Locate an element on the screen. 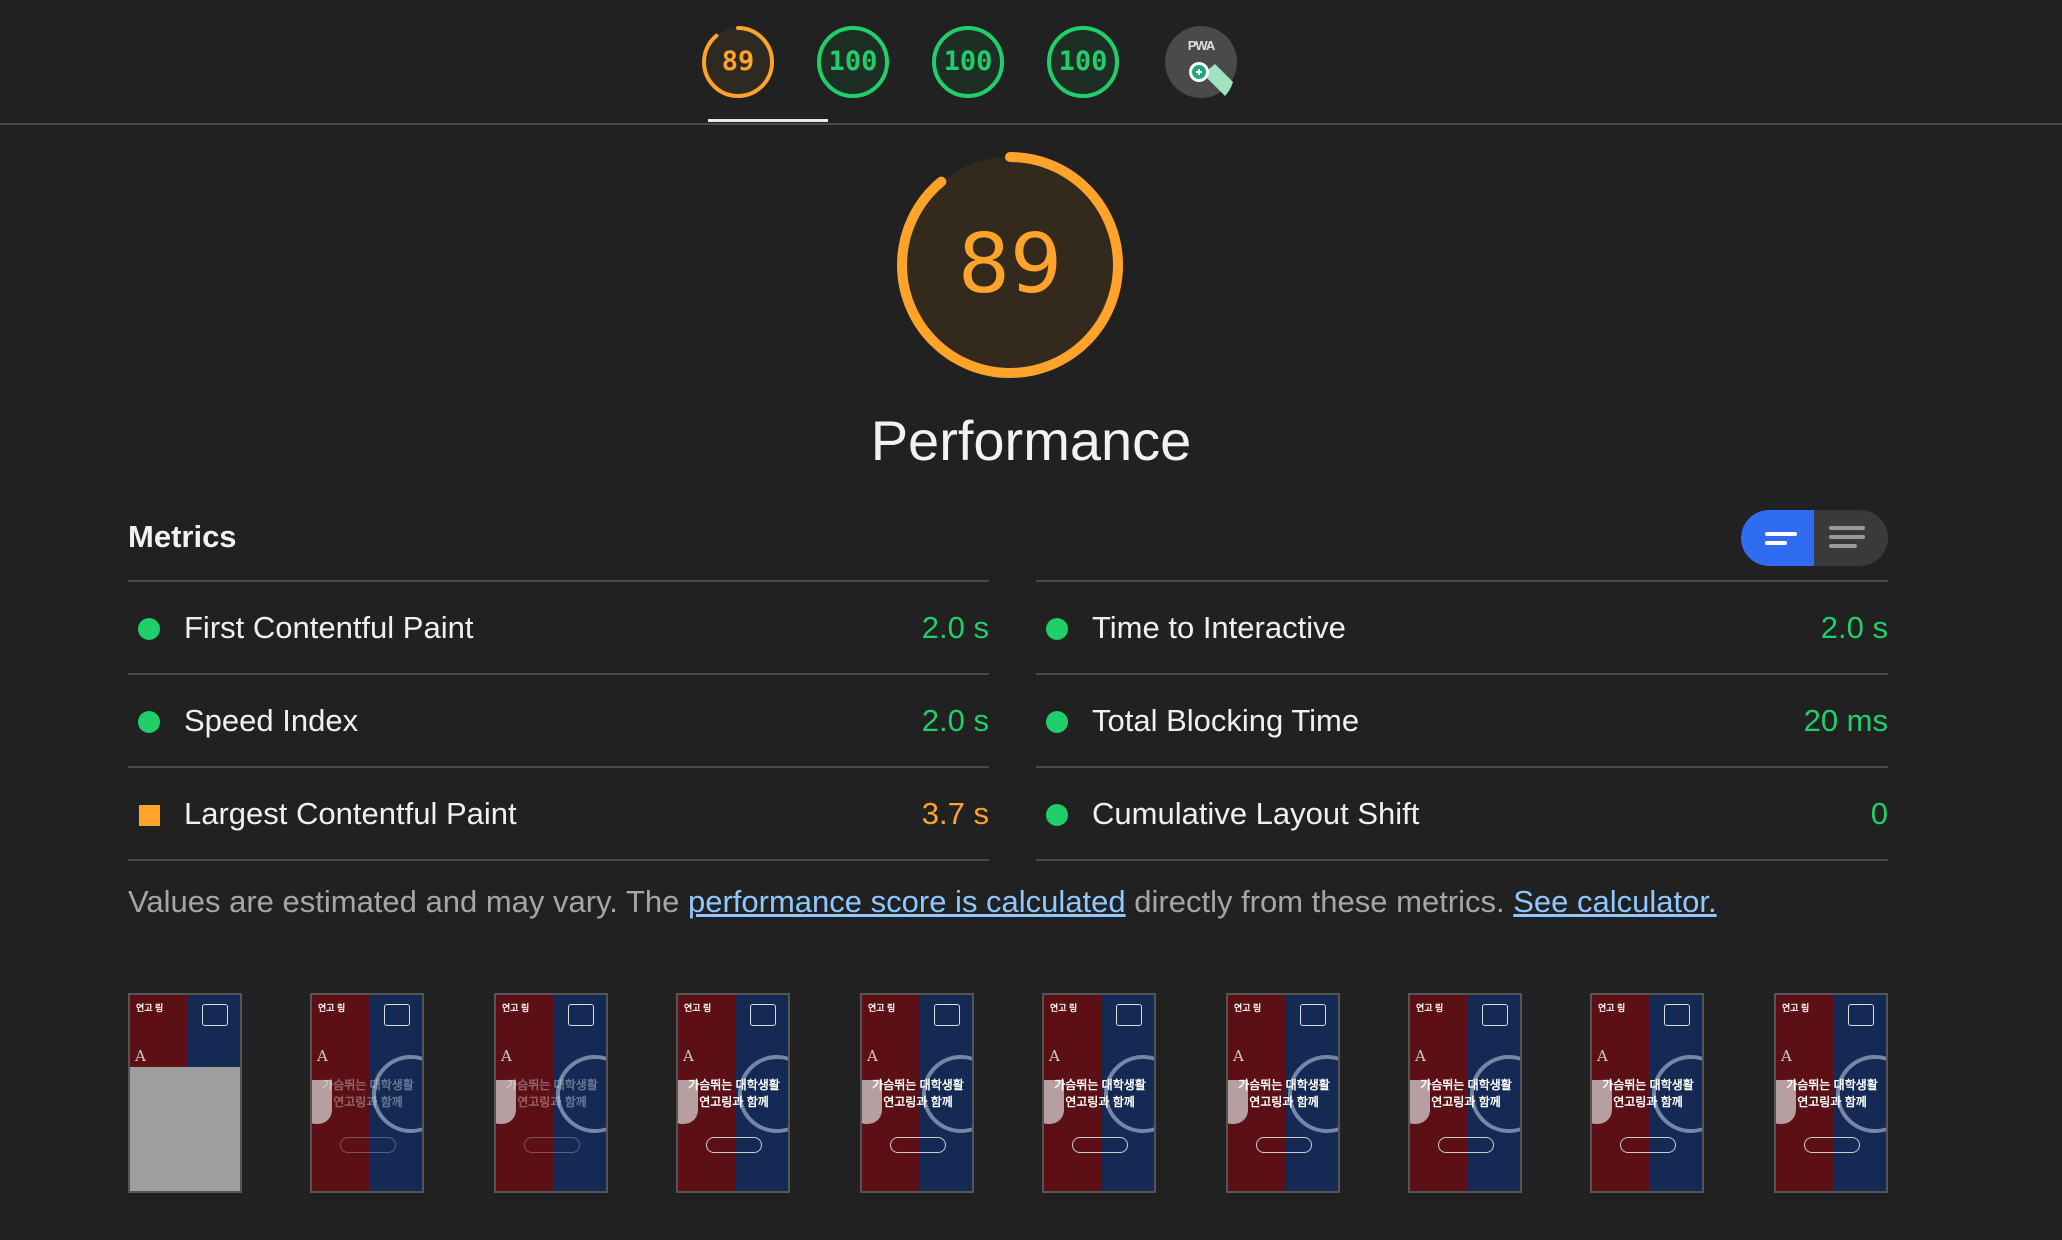 This screenshot has width=2062, height=1240. frame-loading-area is located at coordinates (185, 1129).